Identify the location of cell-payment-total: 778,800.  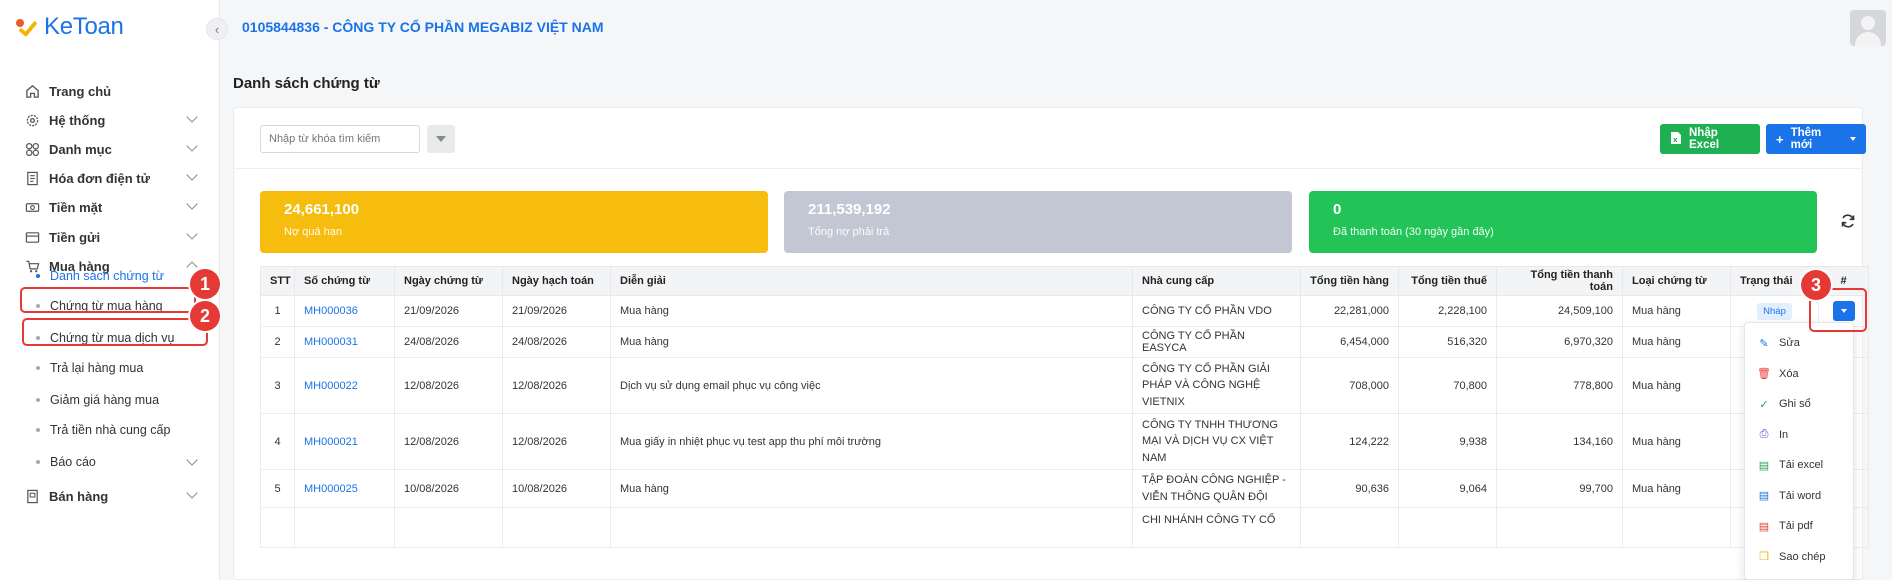
(1559, 385).